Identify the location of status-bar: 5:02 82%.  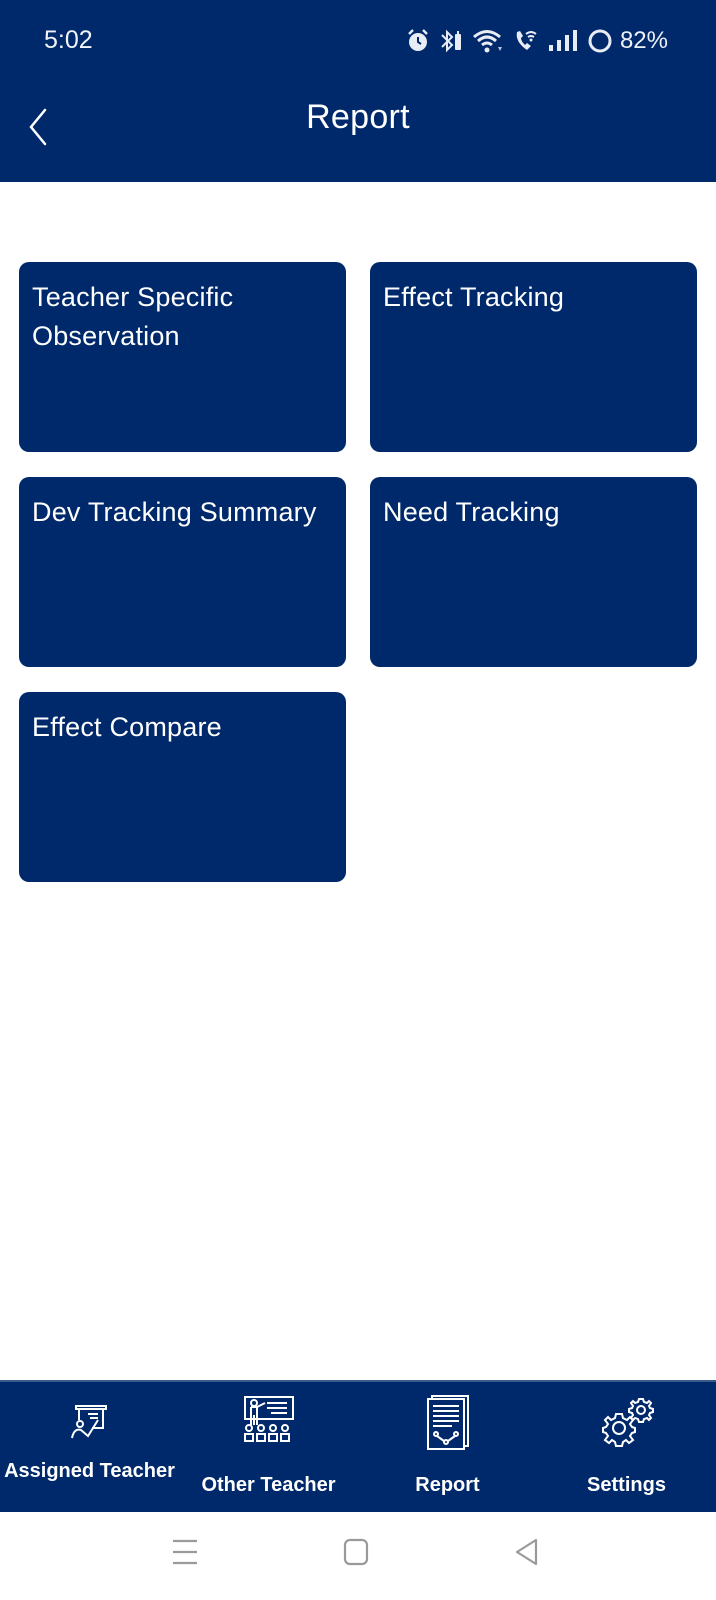
(358, 42).